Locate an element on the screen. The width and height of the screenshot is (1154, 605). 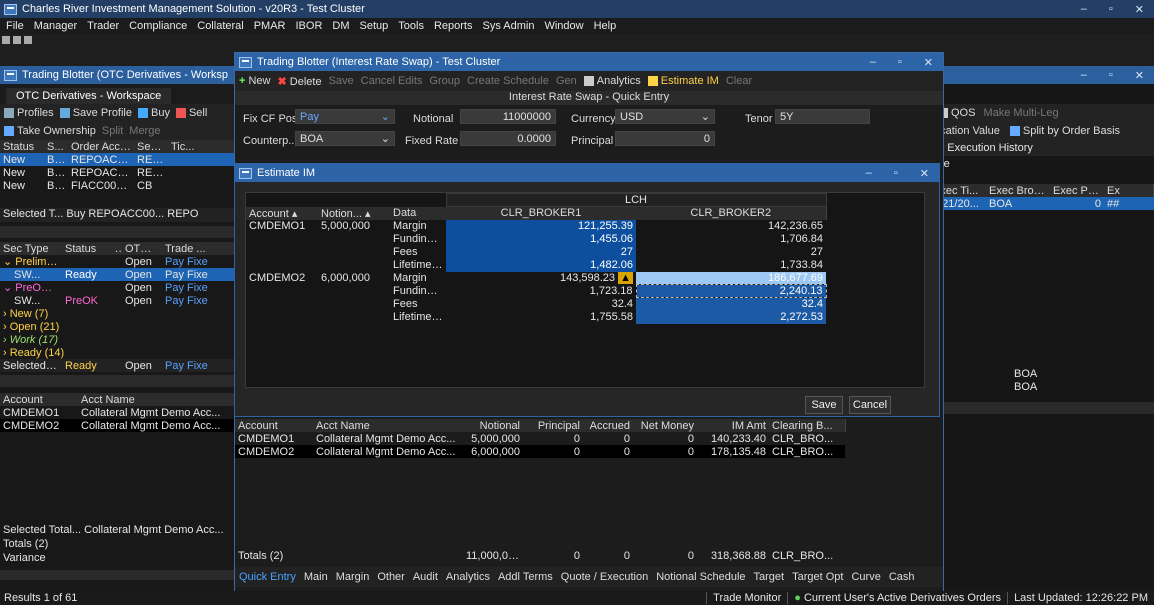
fix-cf-pos-select: Pay ⌄ is located at coordinates (345, 116).